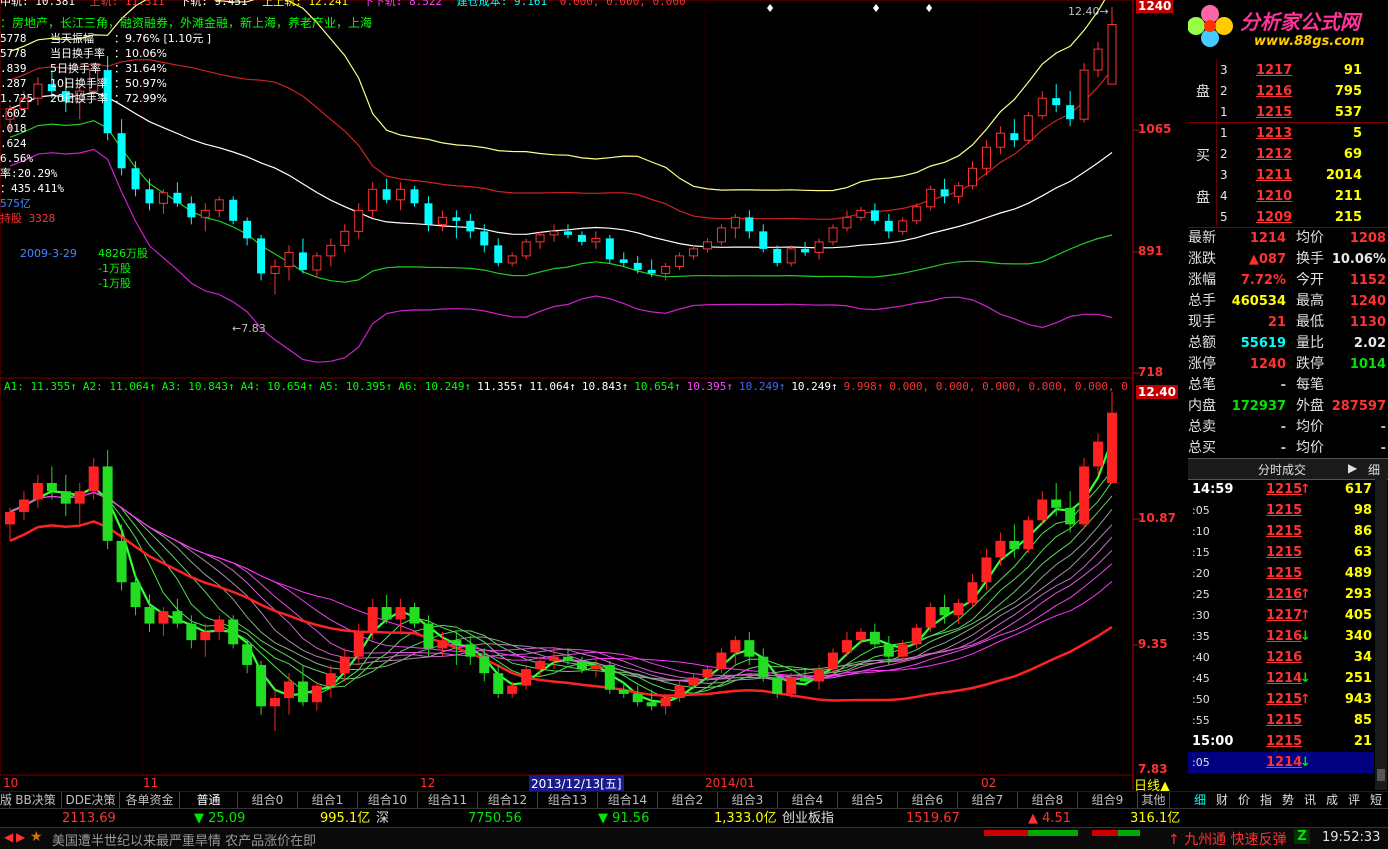 This screenshot has height=849, width=1388. I want to click on indicator-value: 10.395↑, so click(709, 386).